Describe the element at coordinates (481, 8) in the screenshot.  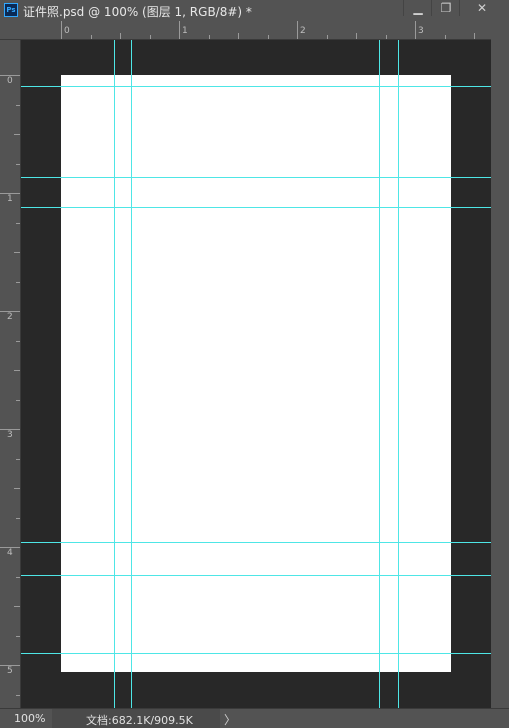
I see `close-button: ✕` at that location.